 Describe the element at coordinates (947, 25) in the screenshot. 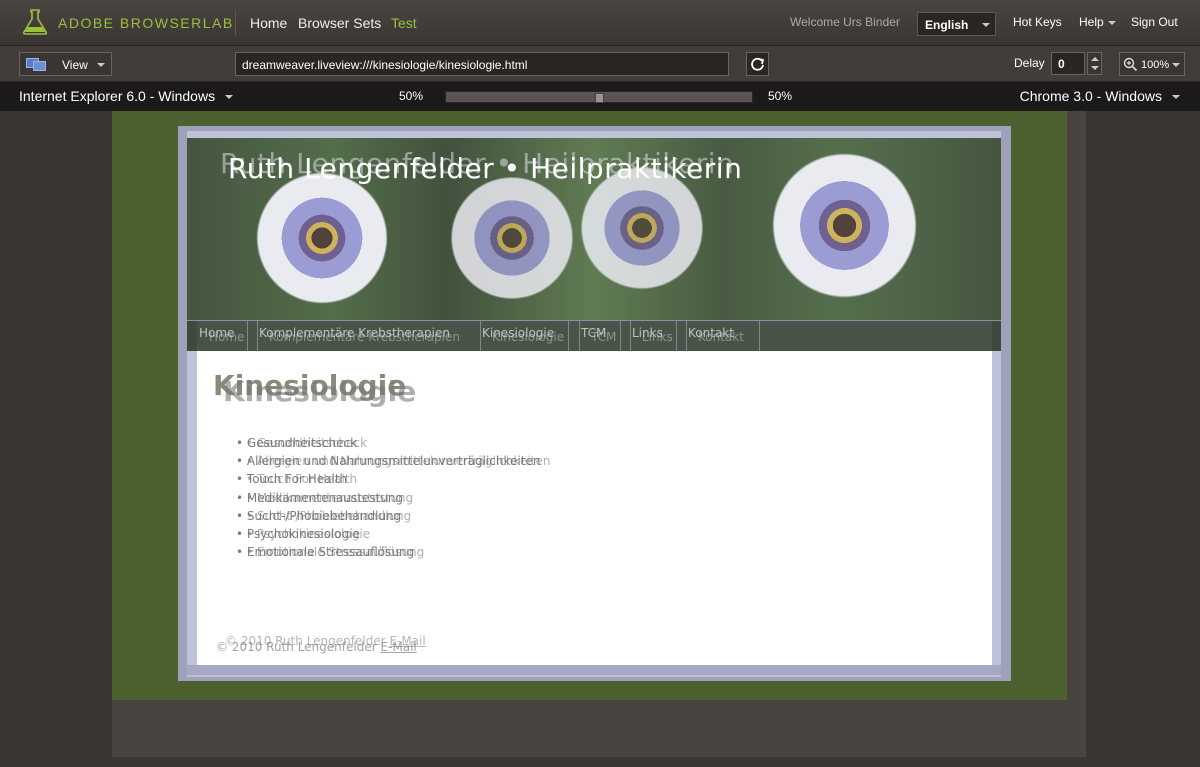

I see `language-value: English` at that location.